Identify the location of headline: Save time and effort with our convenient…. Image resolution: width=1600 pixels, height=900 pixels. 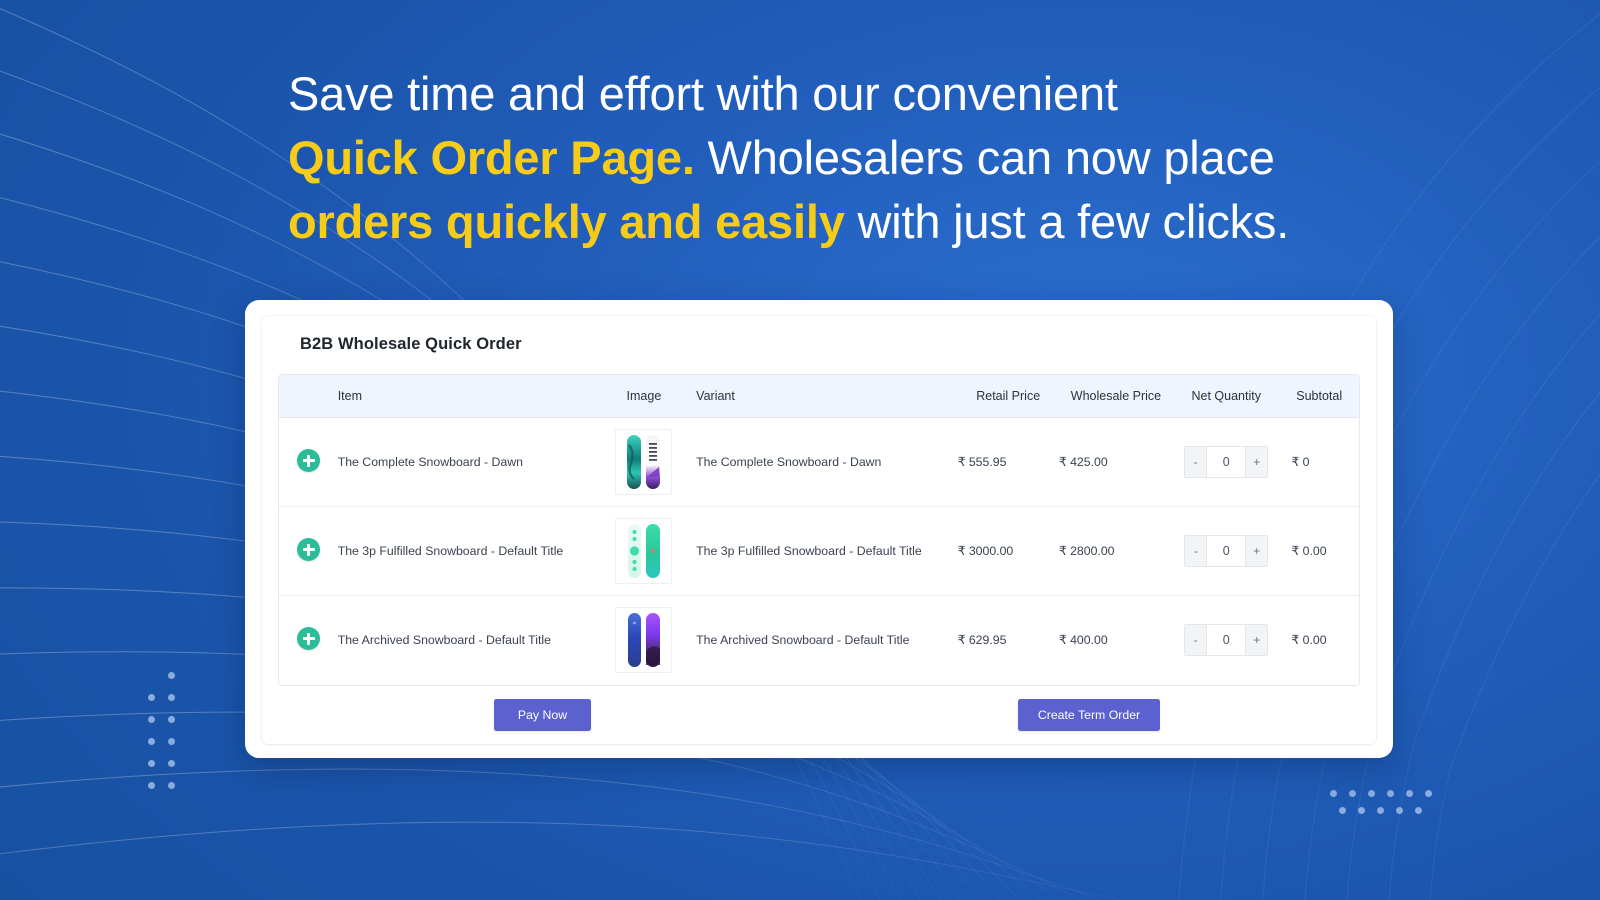
(818, 158).